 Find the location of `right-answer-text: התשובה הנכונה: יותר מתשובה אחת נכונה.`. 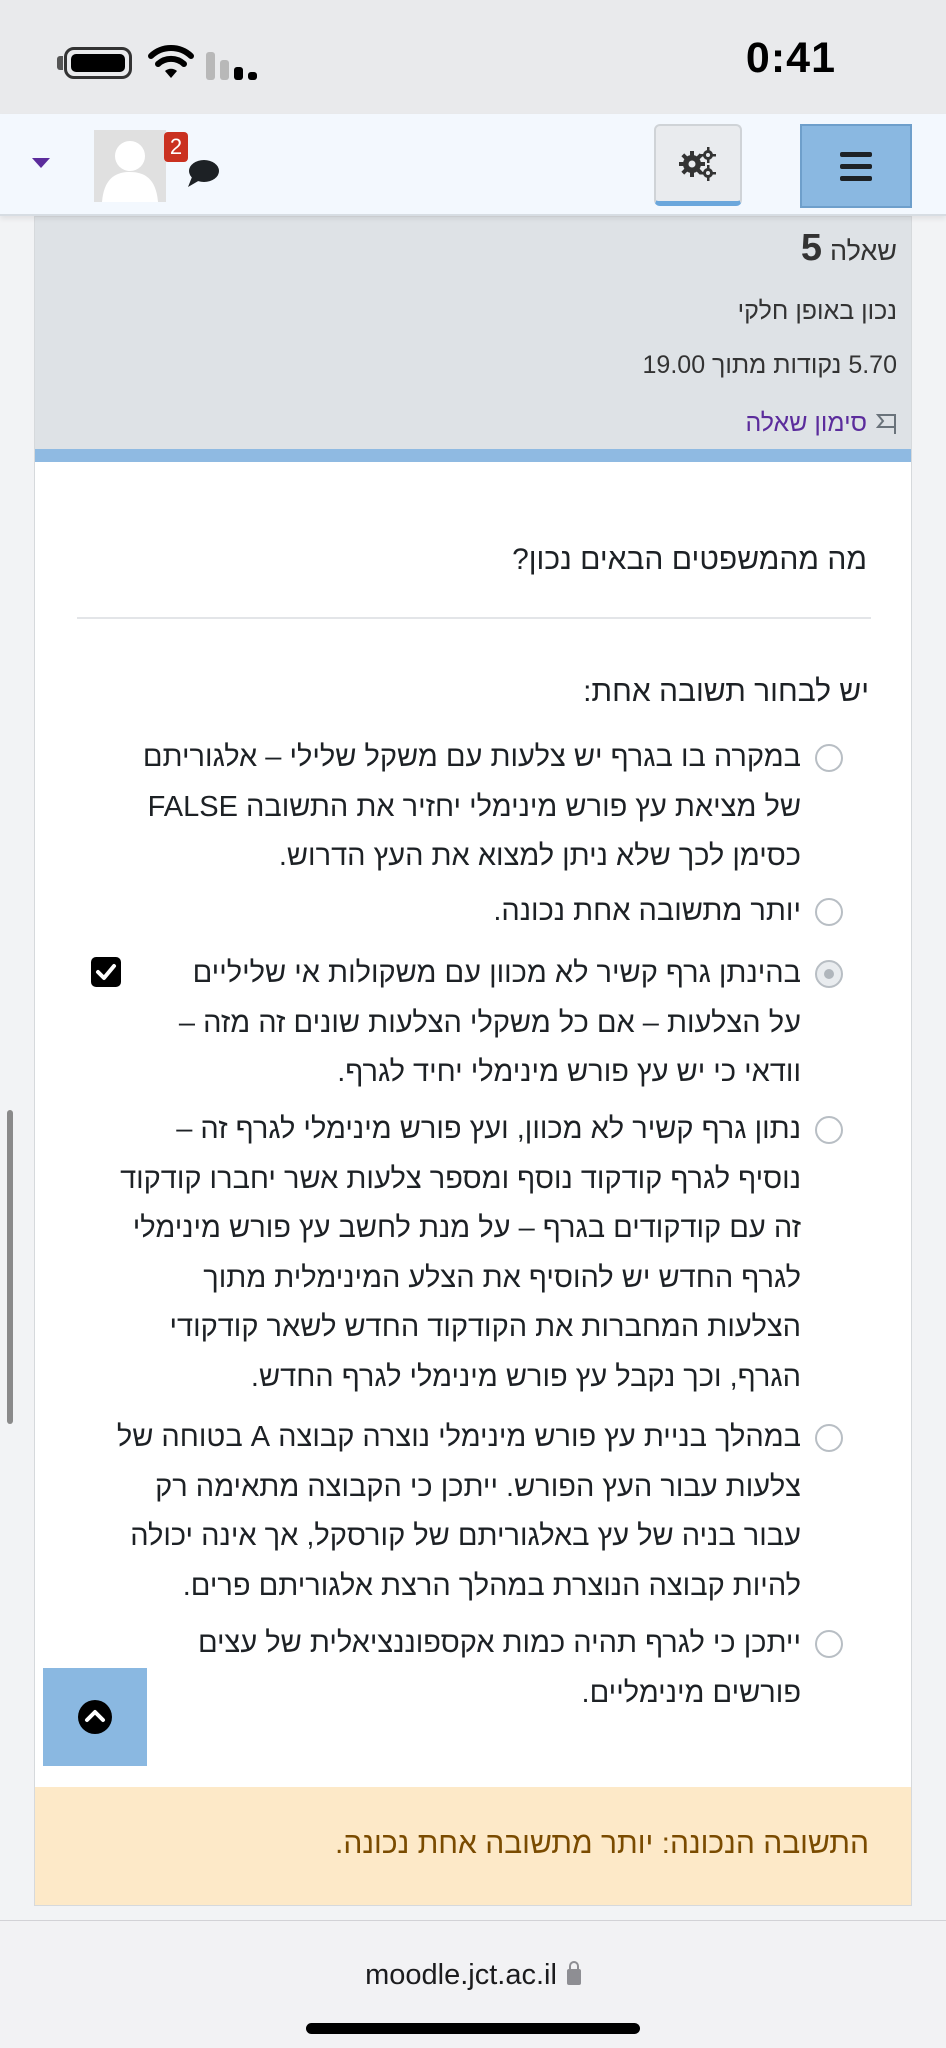

right-answer-text: התשובה הנכונה: יותר מתשובה אחת נכונה. is located at coordinates (602, 1843).